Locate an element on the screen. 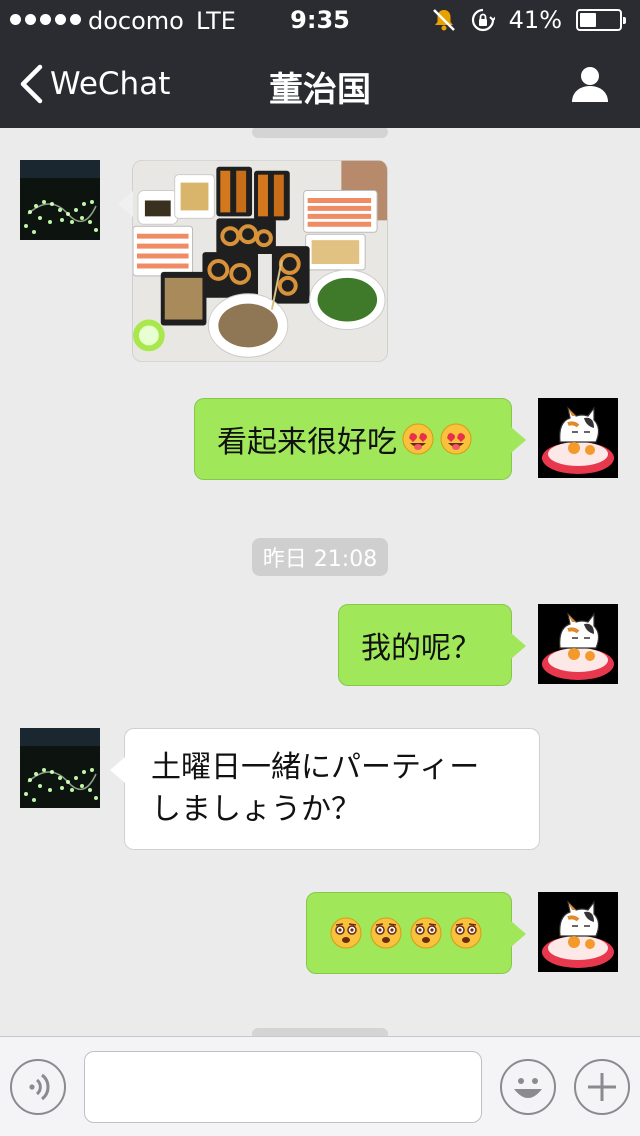  battery-percent: 41% is located at coordinates (535, 20).